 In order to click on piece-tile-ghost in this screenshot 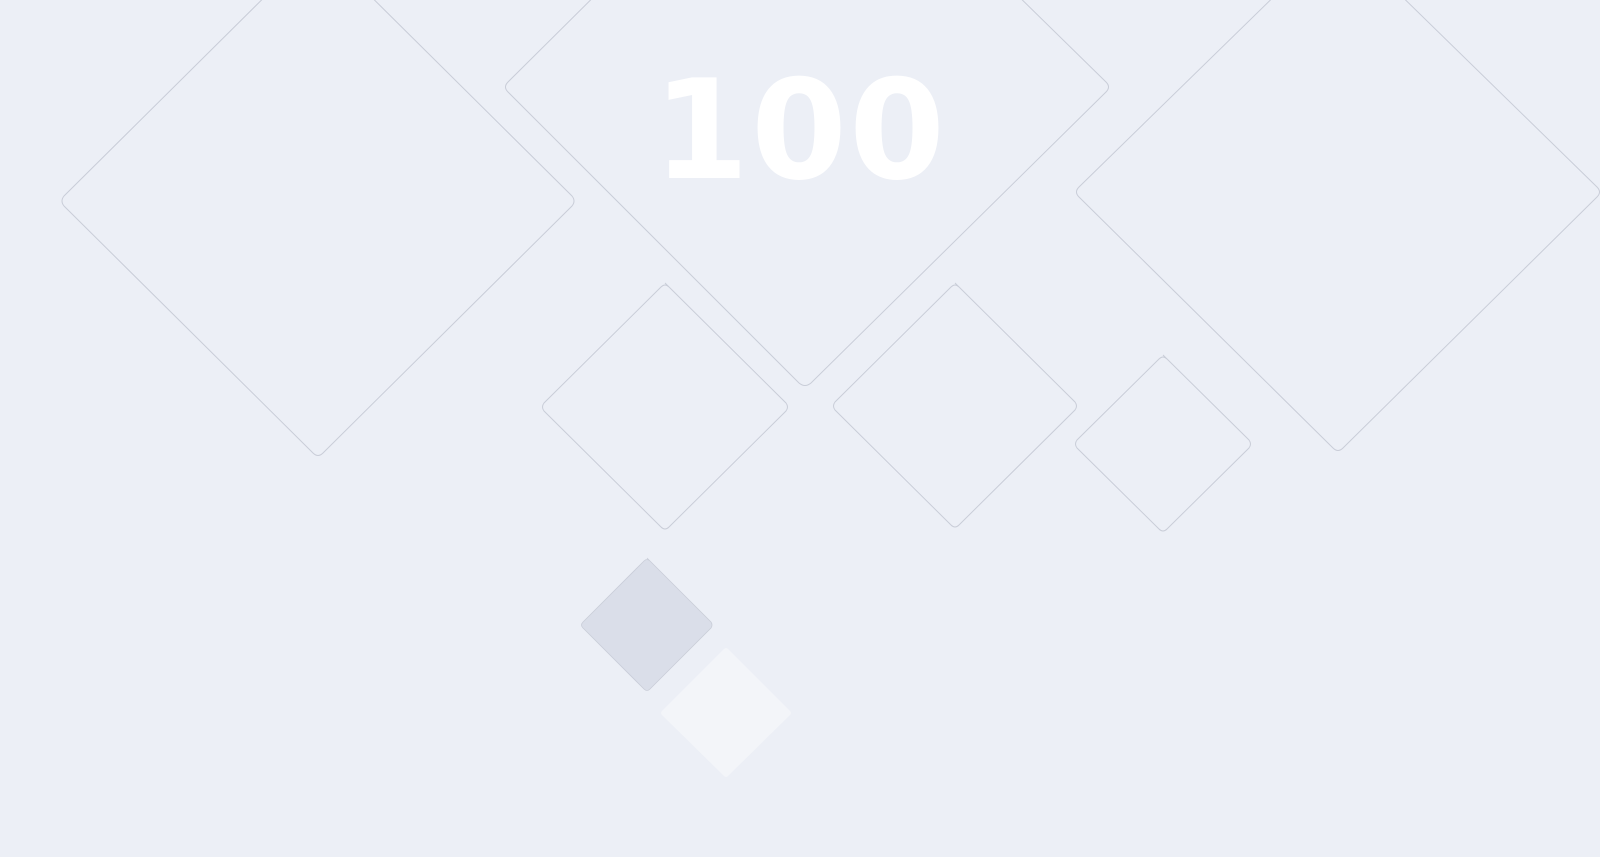, I will do `click(726, 712)`.